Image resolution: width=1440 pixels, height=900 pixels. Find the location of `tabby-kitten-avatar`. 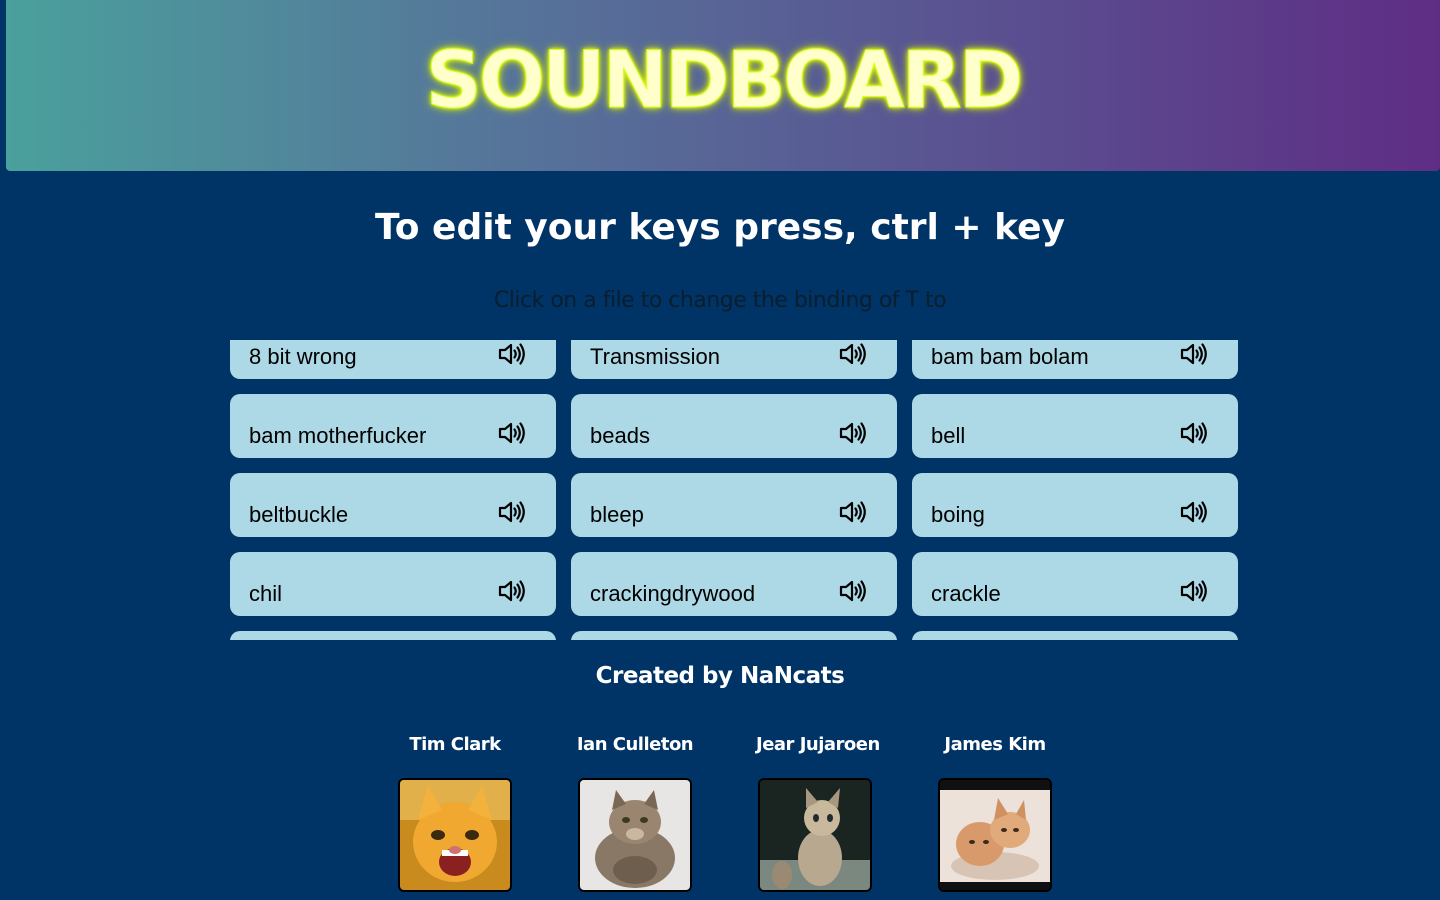

tabby-kitten-avatar is located at coordinates (815, 835).